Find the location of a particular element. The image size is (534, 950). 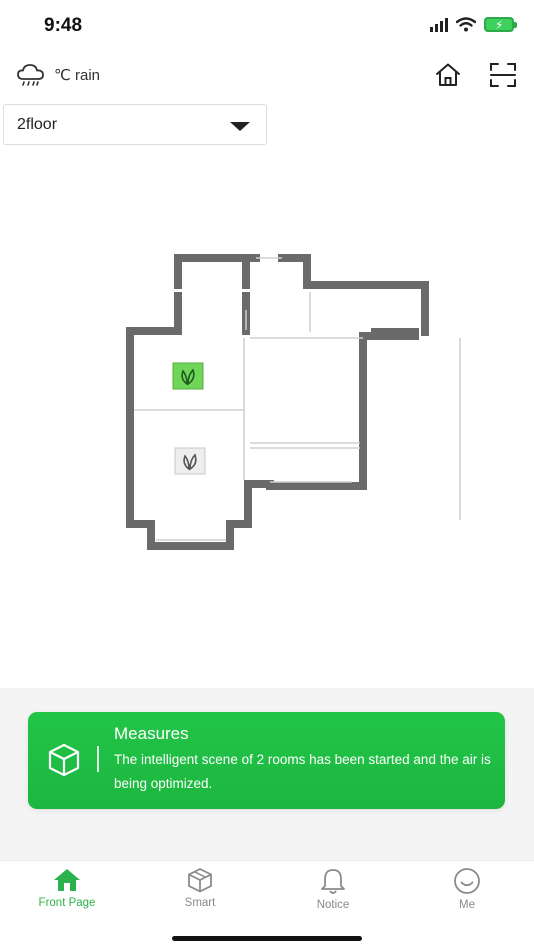

tab-notice: Notice is located at coordinates (333, 893).